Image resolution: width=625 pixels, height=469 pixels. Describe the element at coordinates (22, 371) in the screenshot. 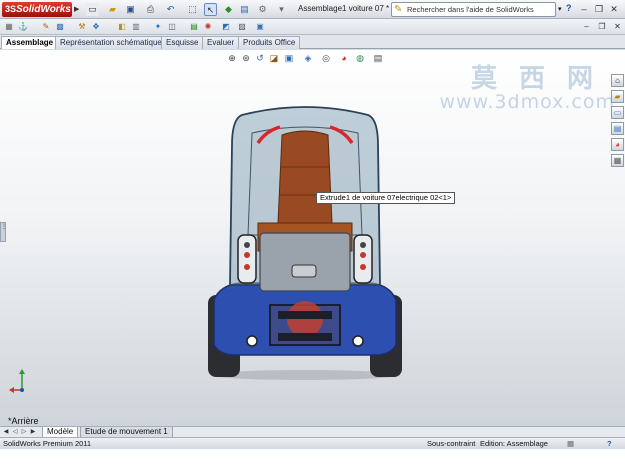

I see `y-arrow` at that location.